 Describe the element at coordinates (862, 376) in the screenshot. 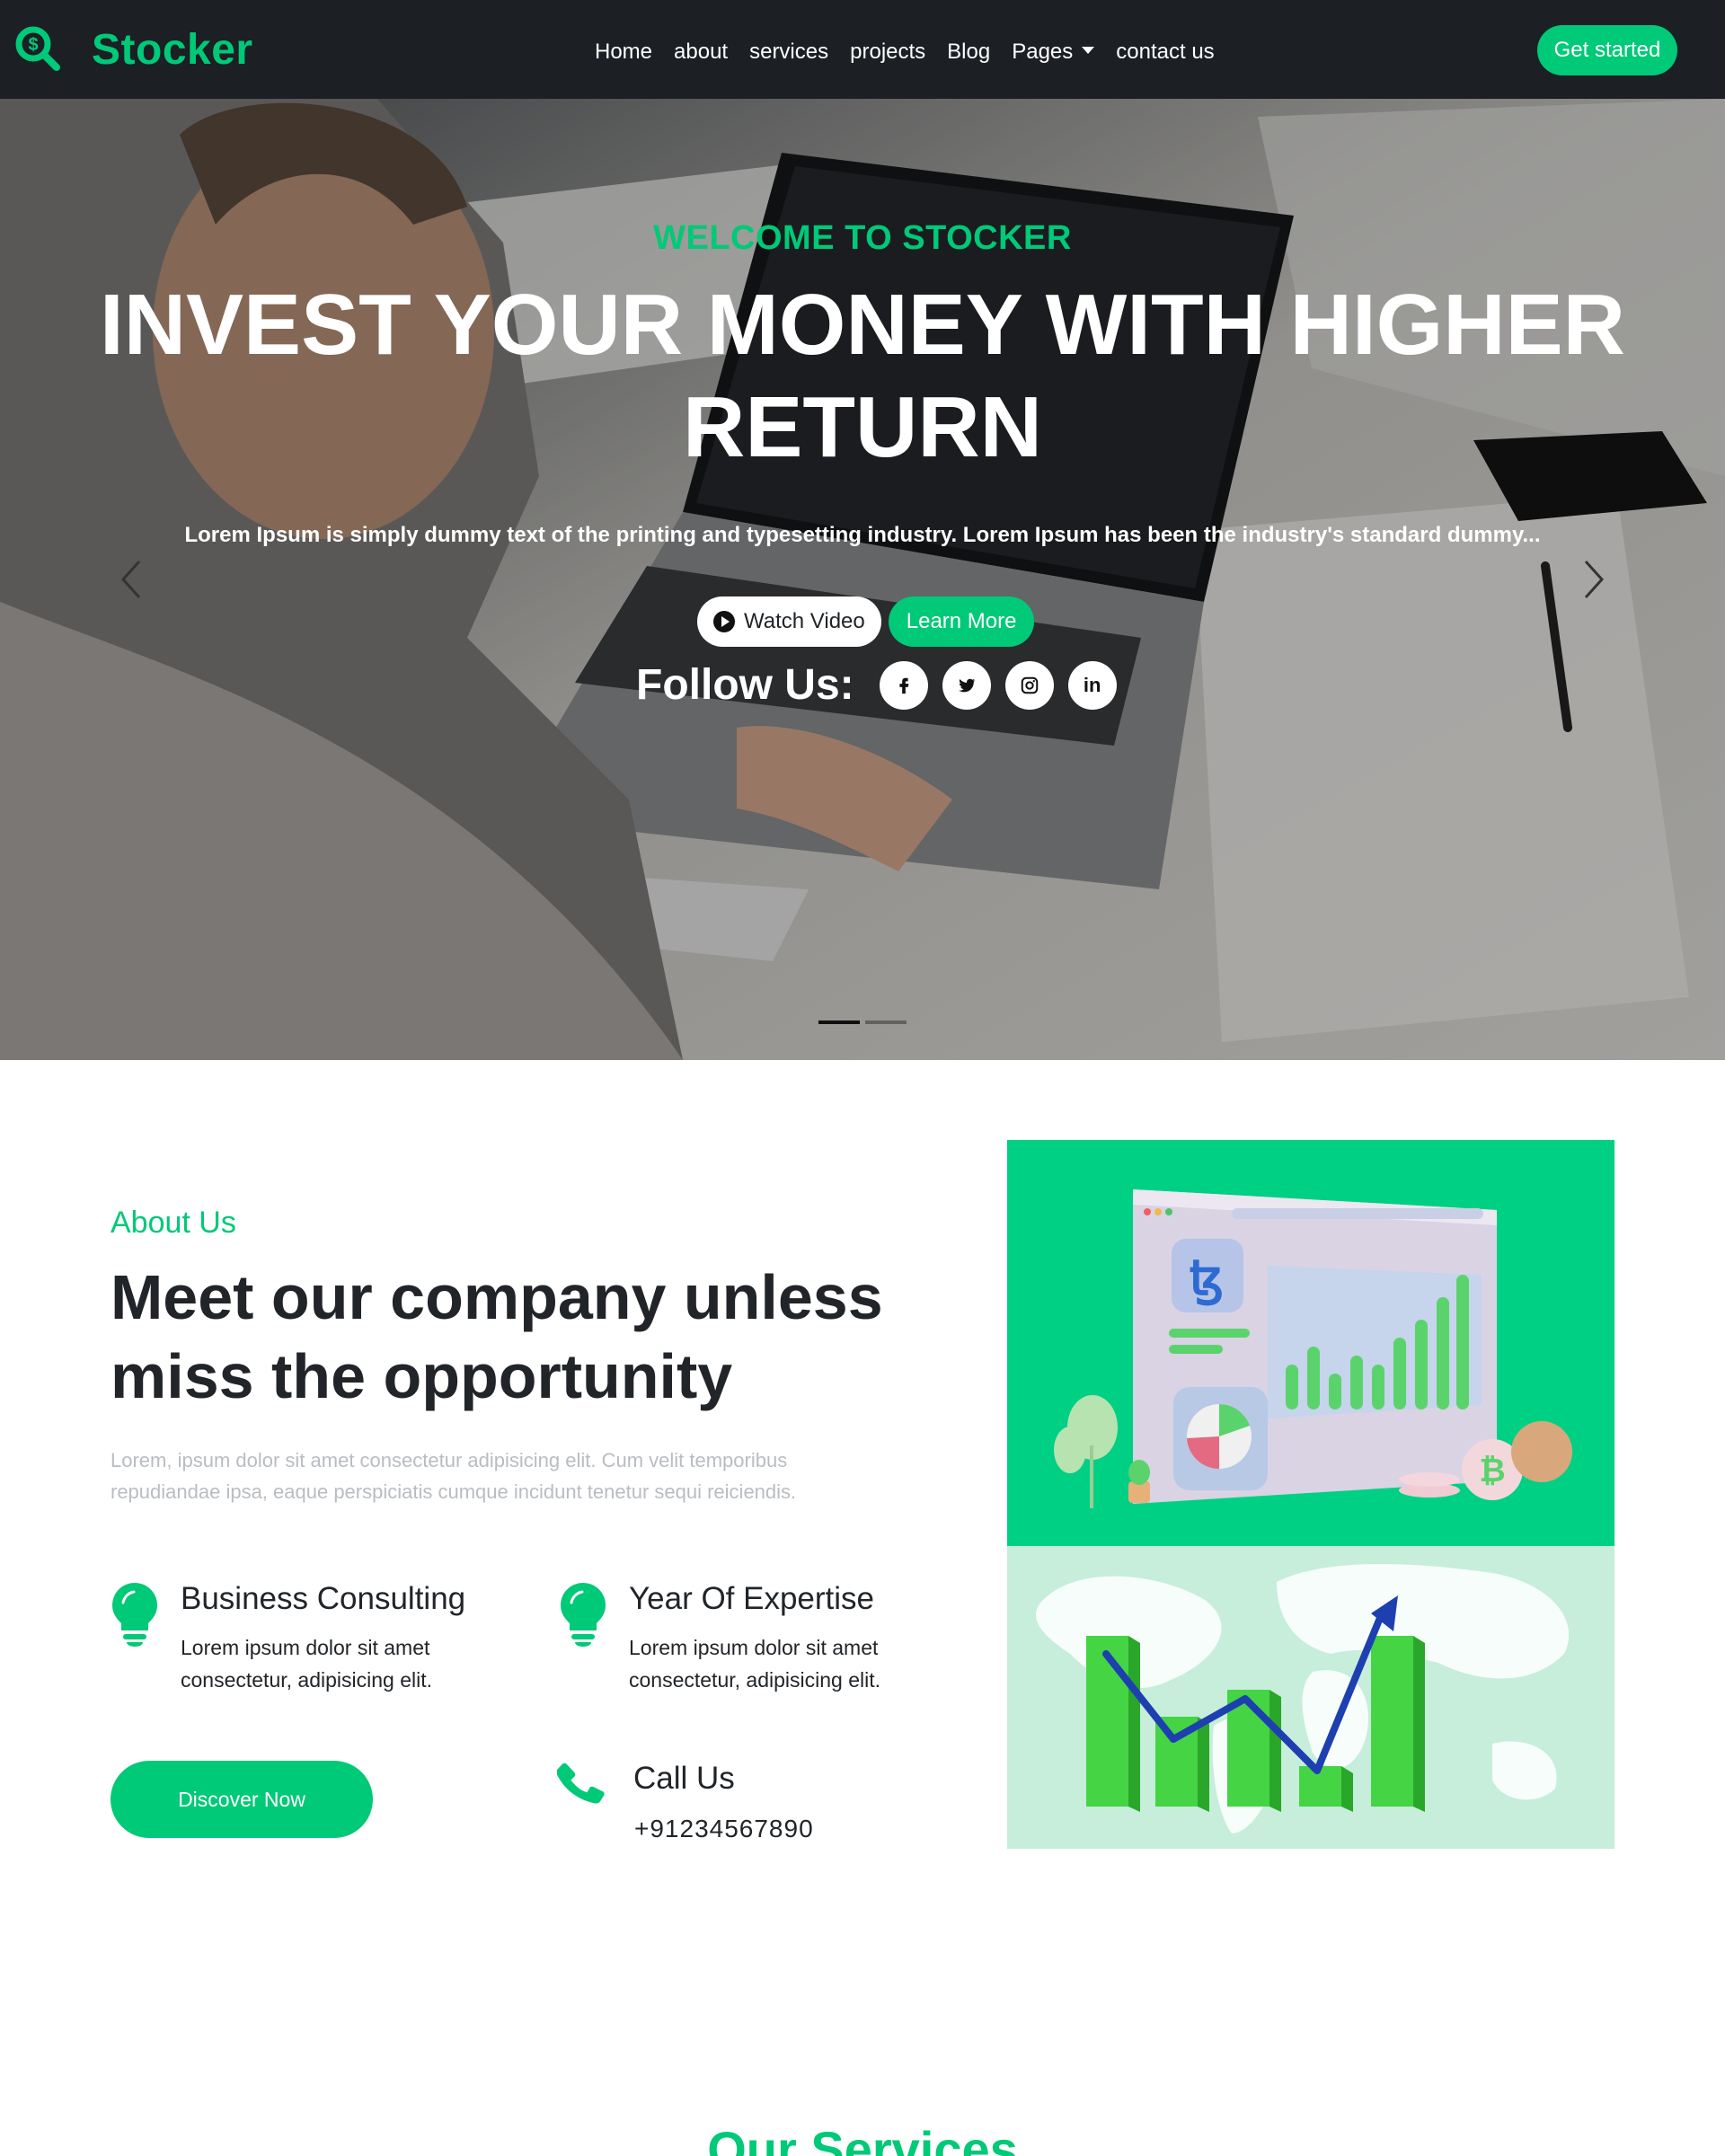

I see `hero-title: INVEST YOUR MONEY WITH HIGHER RETURN` at that location.